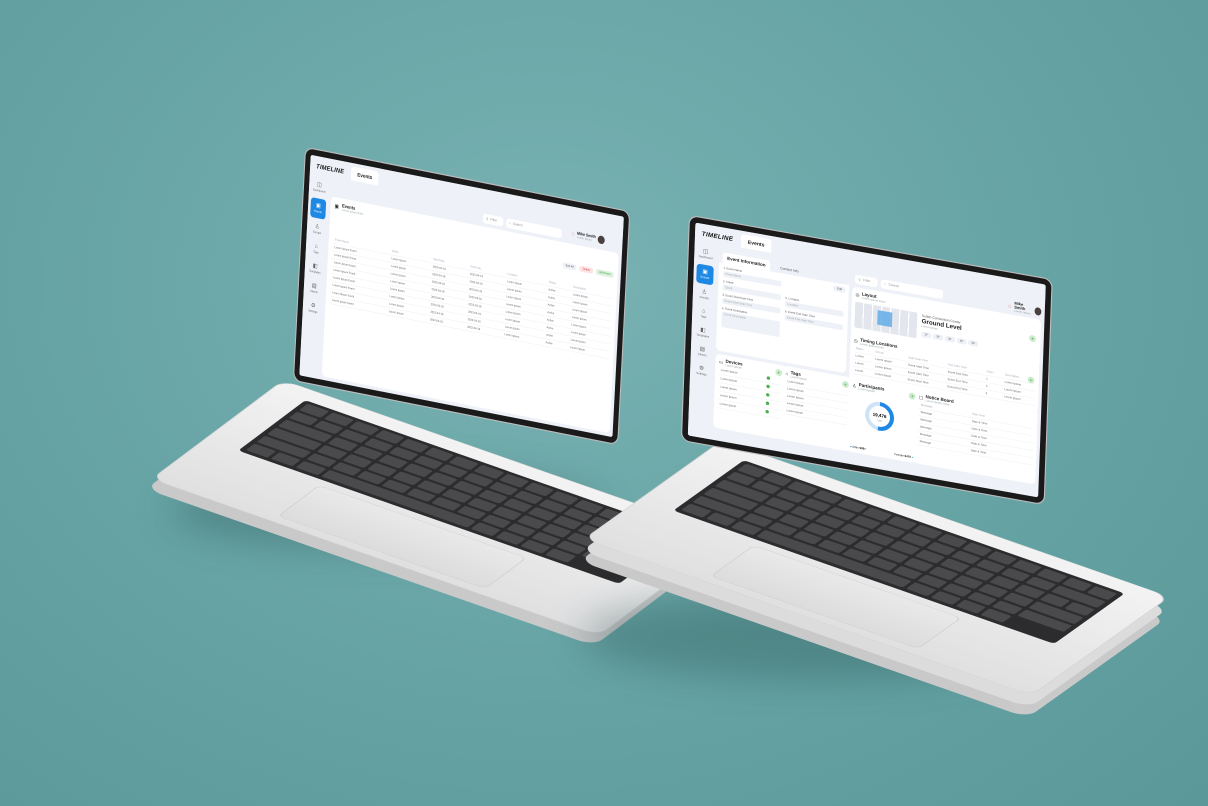 This screenshot has width=1208, height=806. Describe the element at coordinates (586, 269) in the screenshot. I see `delete-button: Delete` at that location.